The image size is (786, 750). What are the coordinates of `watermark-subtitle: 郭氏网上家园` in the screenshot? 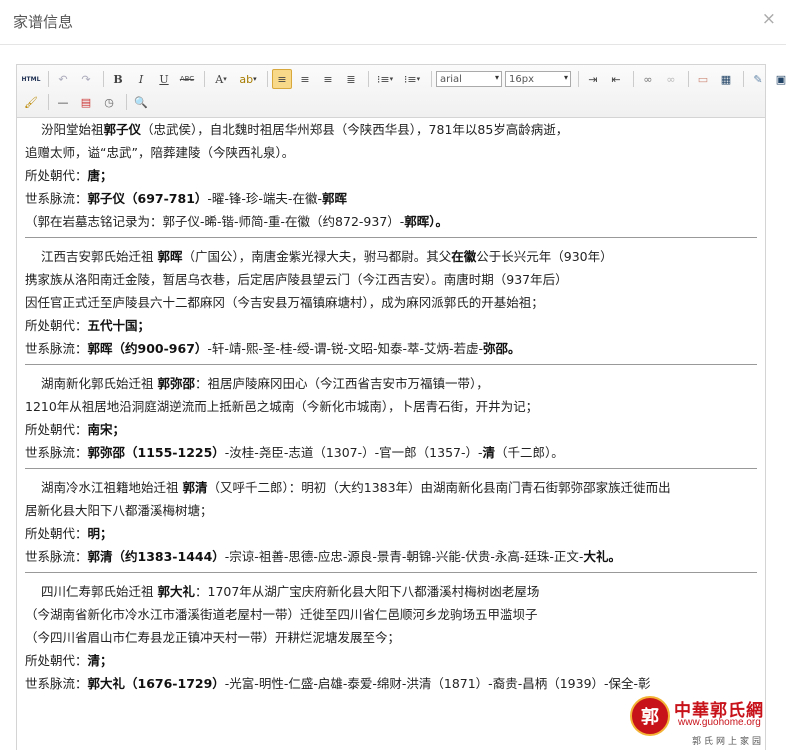 It's located at (728, 742).